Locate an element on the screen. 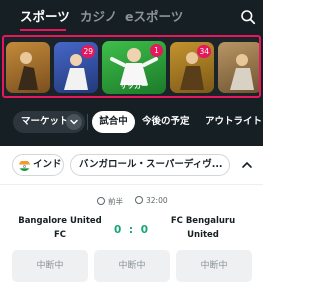  filter-live: 試合中 is located at coordinates (113, 122).